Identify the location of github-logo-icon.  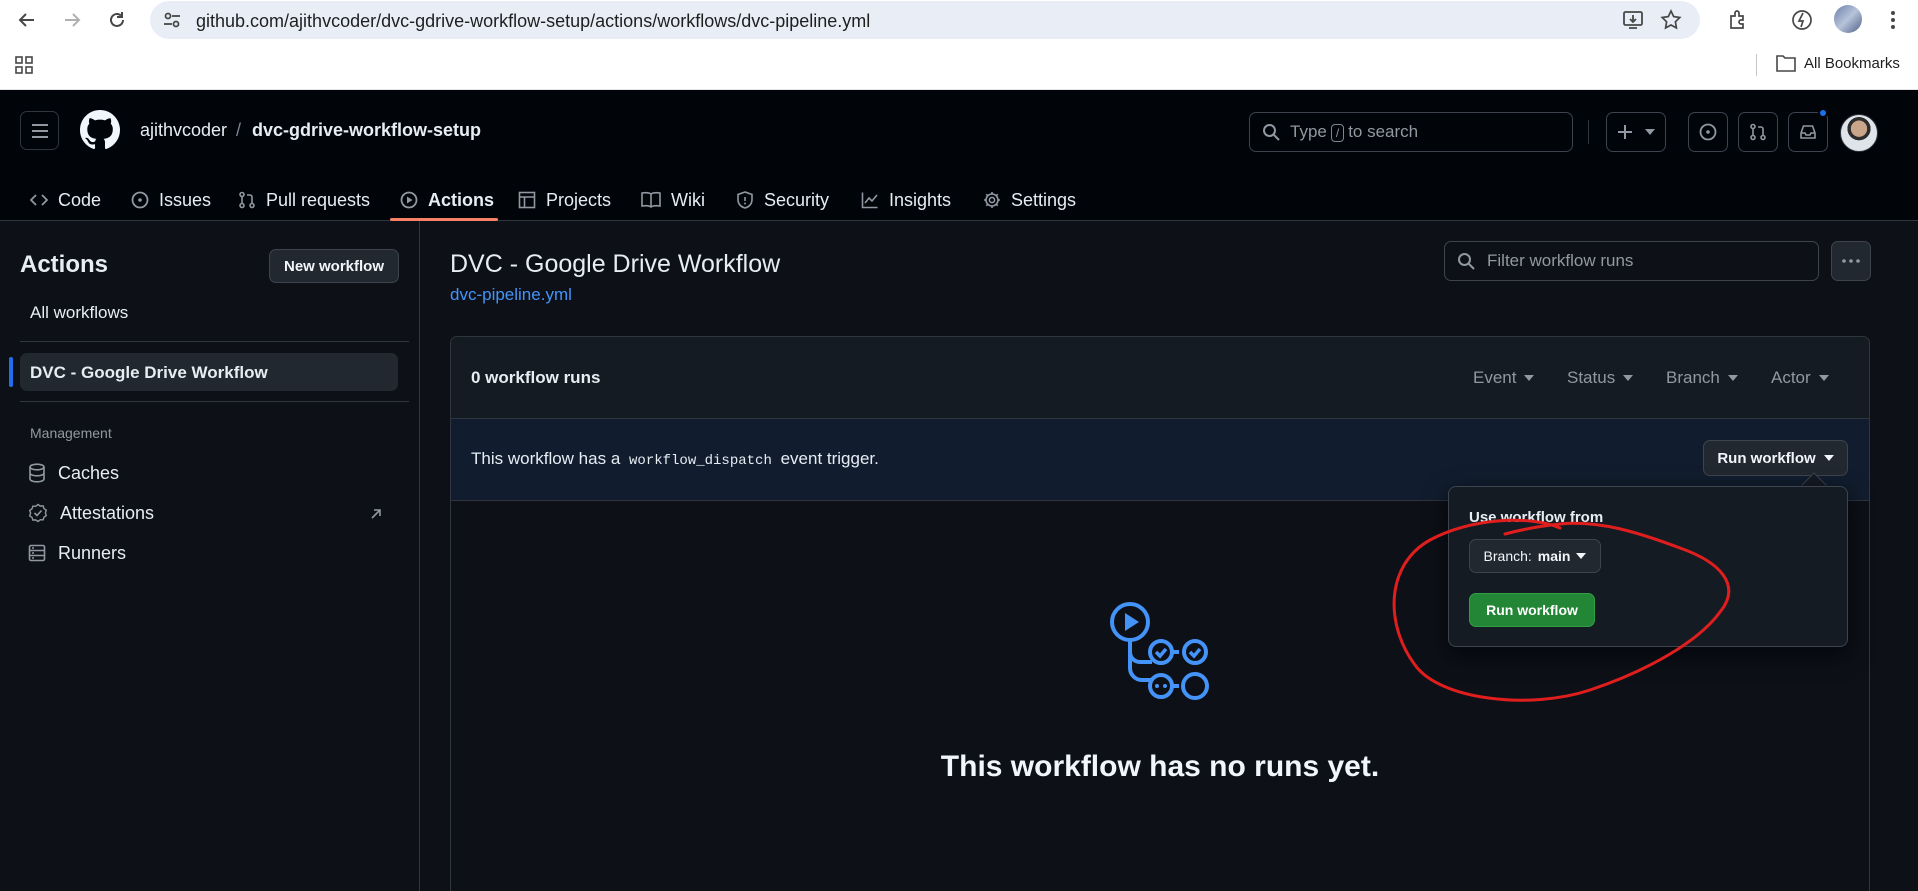
(100, 132).